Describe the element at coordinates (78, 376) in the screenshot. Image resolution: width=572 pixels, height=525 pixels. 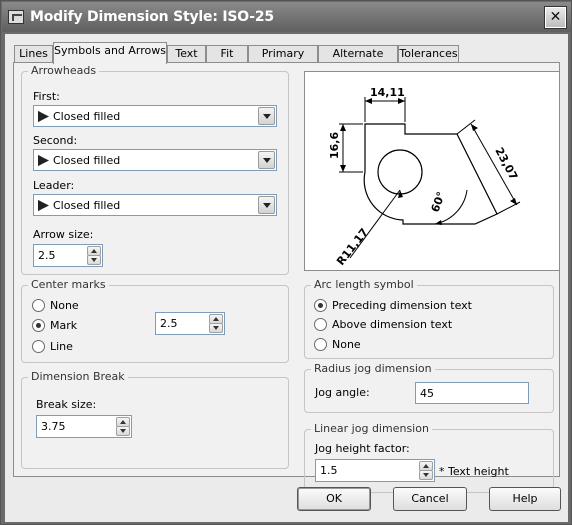
I see `dimension-break-legend: Dimension Break` at that location.